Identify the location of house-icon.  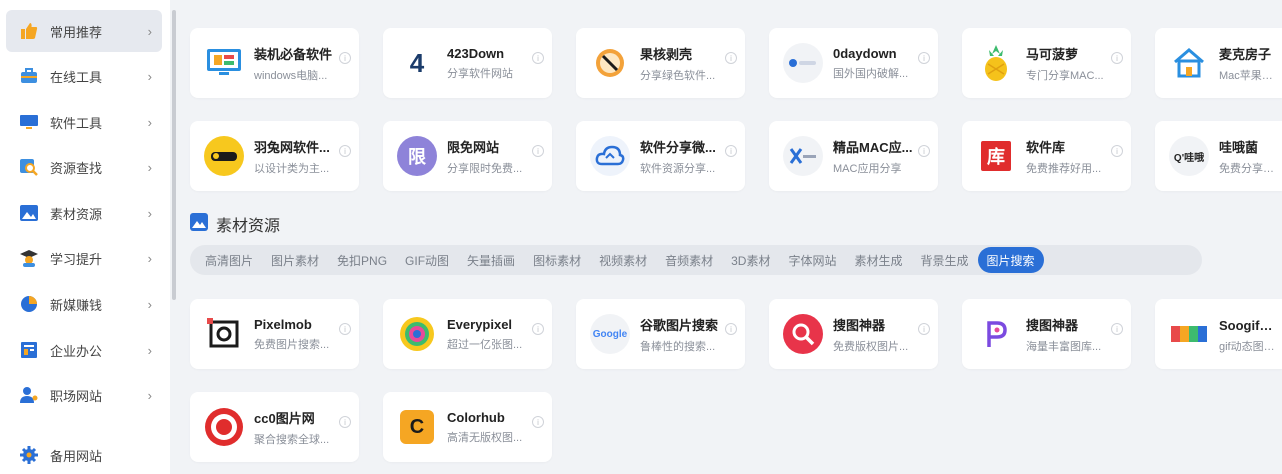
(1189, 63).